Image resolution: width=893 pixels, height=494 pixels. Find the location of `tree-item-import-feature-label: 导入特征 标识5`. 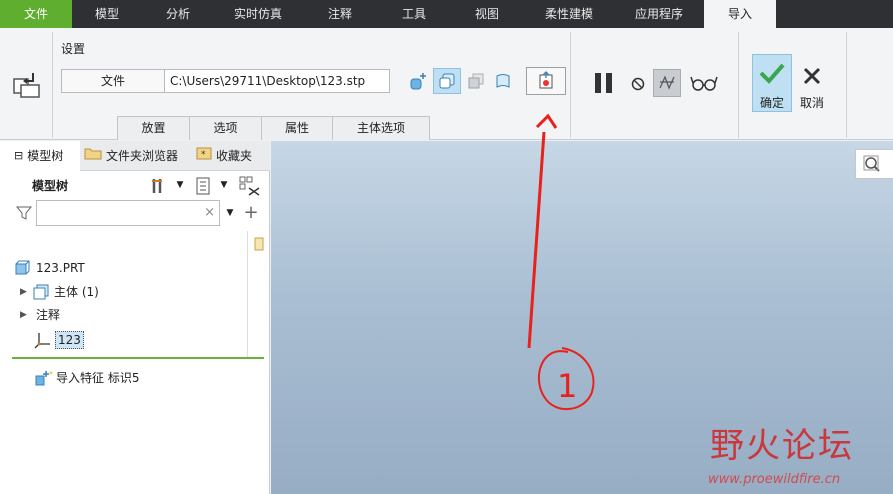

tree-item-import-feature-label: 导入特征 标识5 is located at coordinates (98, 378).